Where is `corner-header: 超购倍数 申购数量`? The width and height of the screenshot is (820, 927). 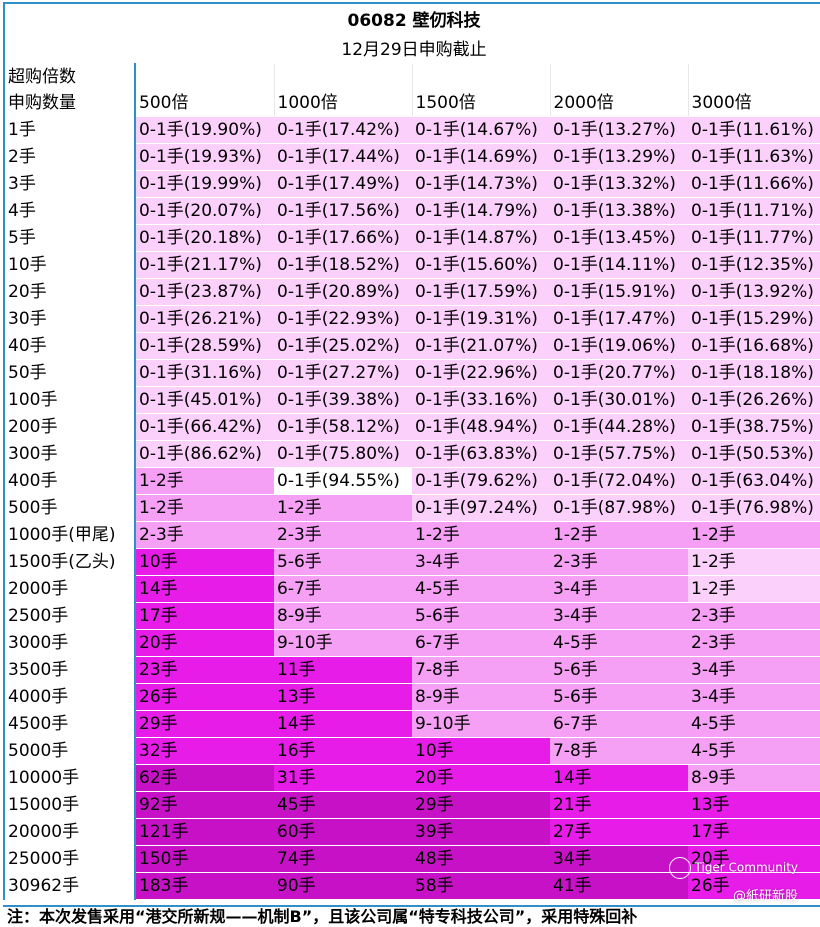 corner-header: 超购倍数 申购数量 is located at coordinates (69, 90).